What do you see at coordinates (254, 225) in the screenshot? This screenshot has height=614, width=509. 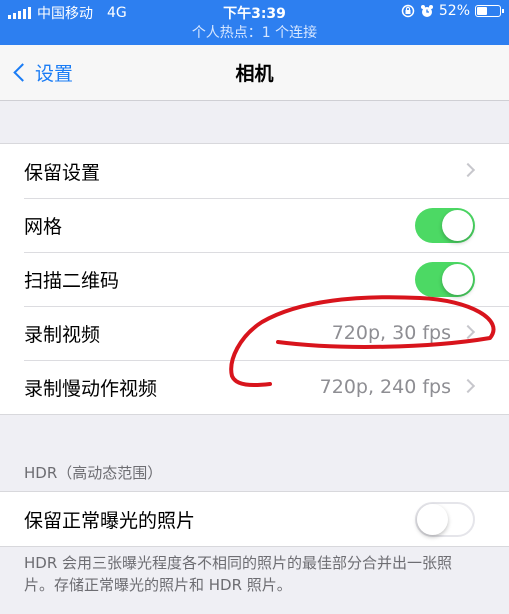 I see `grid-row: 网格` at bounding box center [254, 225].